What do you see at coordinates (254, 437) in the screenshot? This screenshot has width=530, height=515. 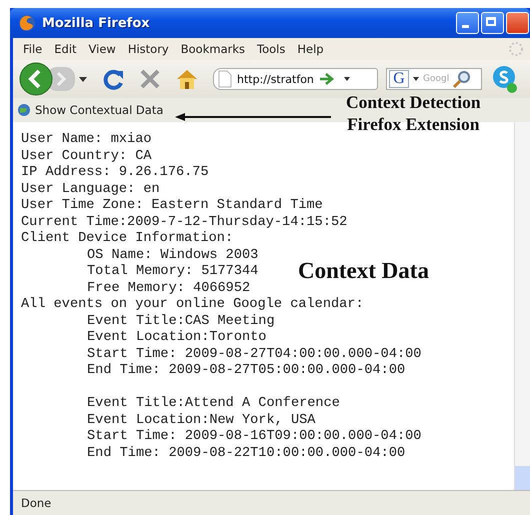 I see `content-line: Start Time: 2009-08-16T09:00:00.000-04:00` at bounding box center [254, 437].